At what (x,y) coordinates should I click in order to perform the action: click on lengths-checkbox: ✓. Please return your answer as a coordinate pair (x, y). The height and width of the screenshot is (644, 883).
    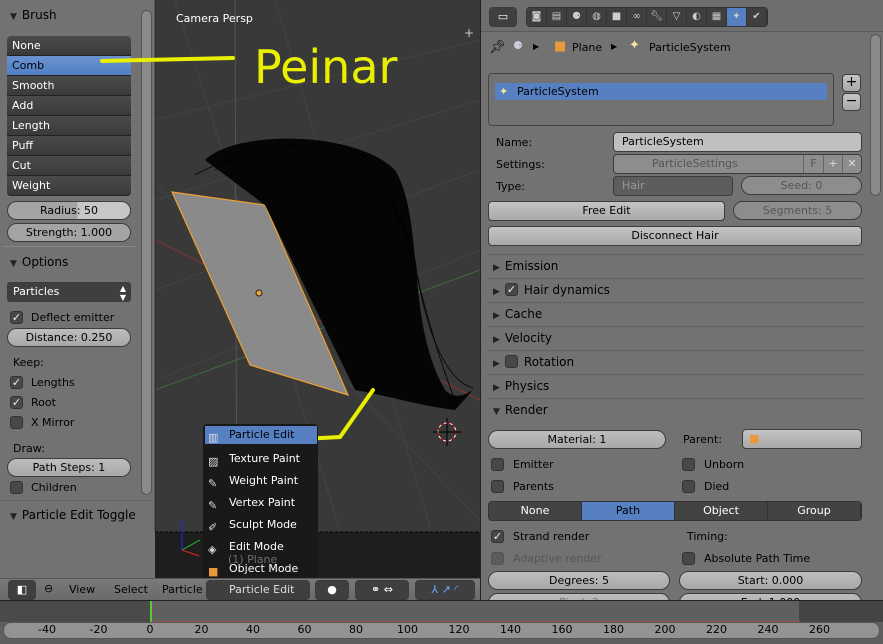
    Looking at the image, I should click on (16, 382).